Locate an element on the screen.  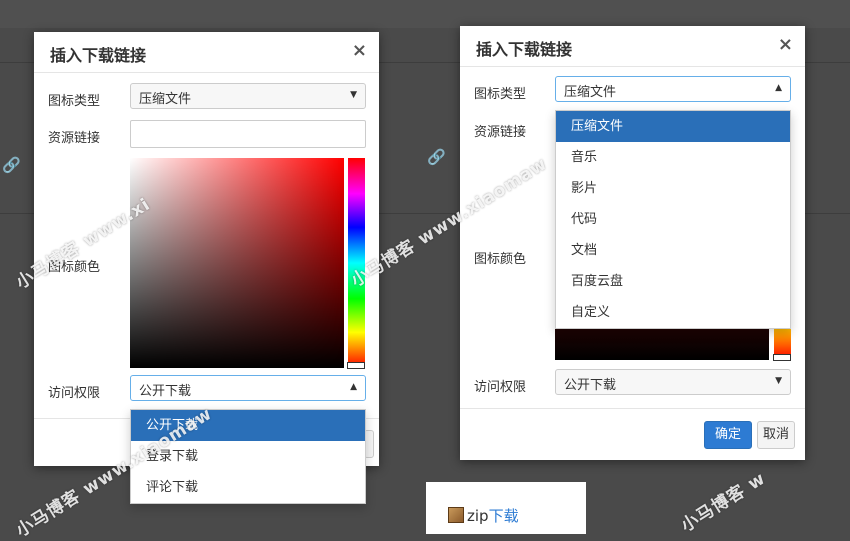
cancel-button: 取消 is located at coordinates (776, 435).